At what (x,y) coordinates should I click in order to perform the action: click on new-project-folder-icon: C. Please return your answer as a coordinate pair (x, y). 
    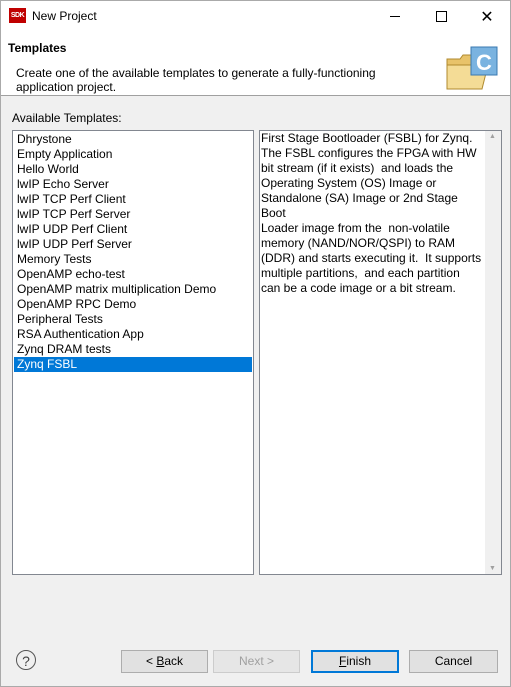
    Looking at the image, I should click on (472, 68).